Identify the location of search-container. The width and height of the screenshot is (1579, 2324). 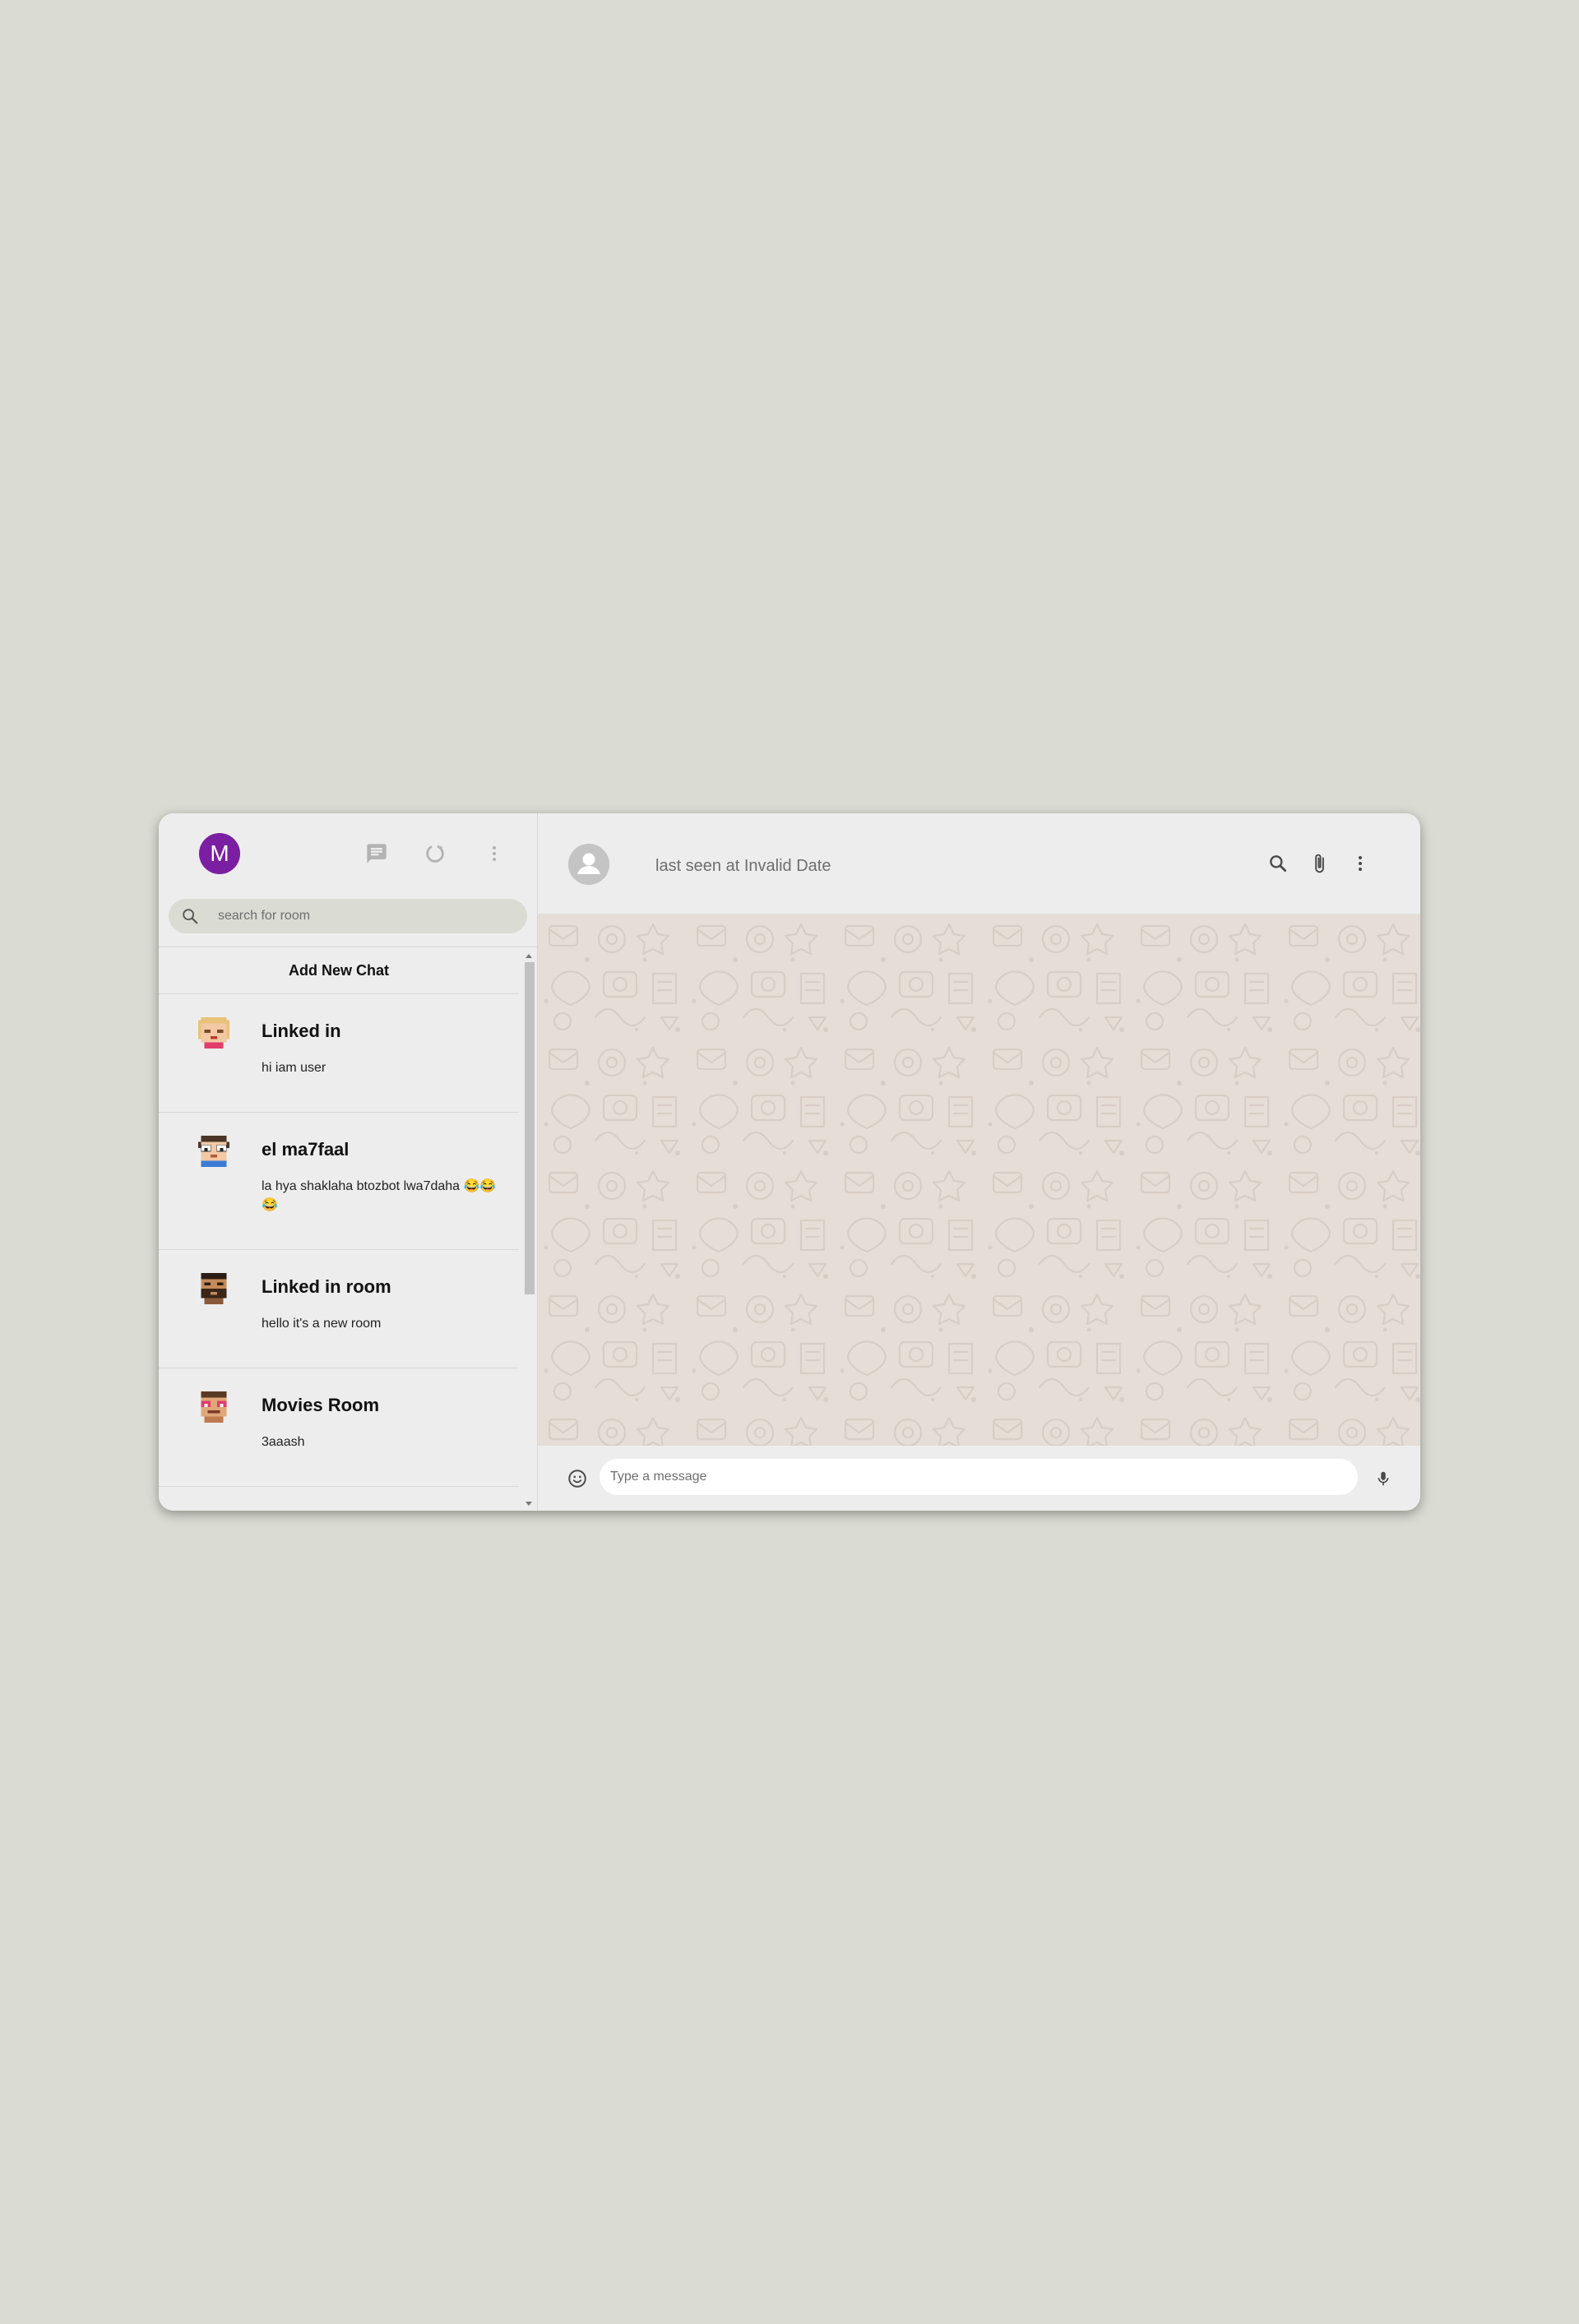
(348, 923).